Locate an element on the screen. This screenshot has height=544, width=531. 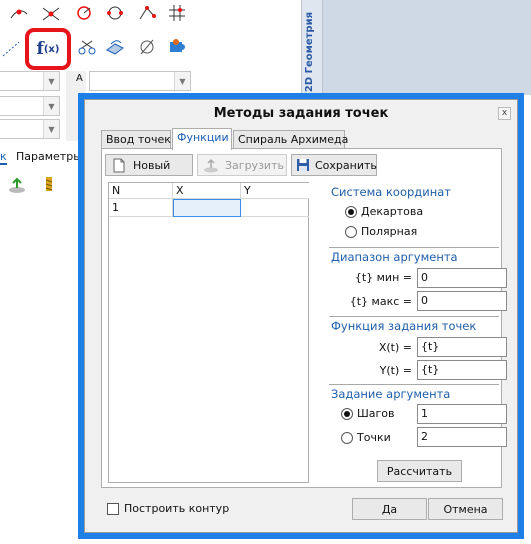
function-main-label: f is located at coordinates (40, 49).